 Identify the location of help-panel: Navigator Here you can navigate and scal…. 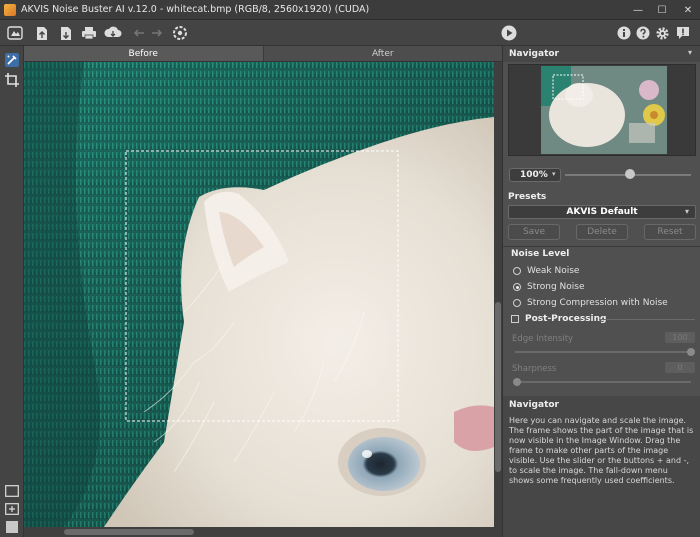
(601, 466).